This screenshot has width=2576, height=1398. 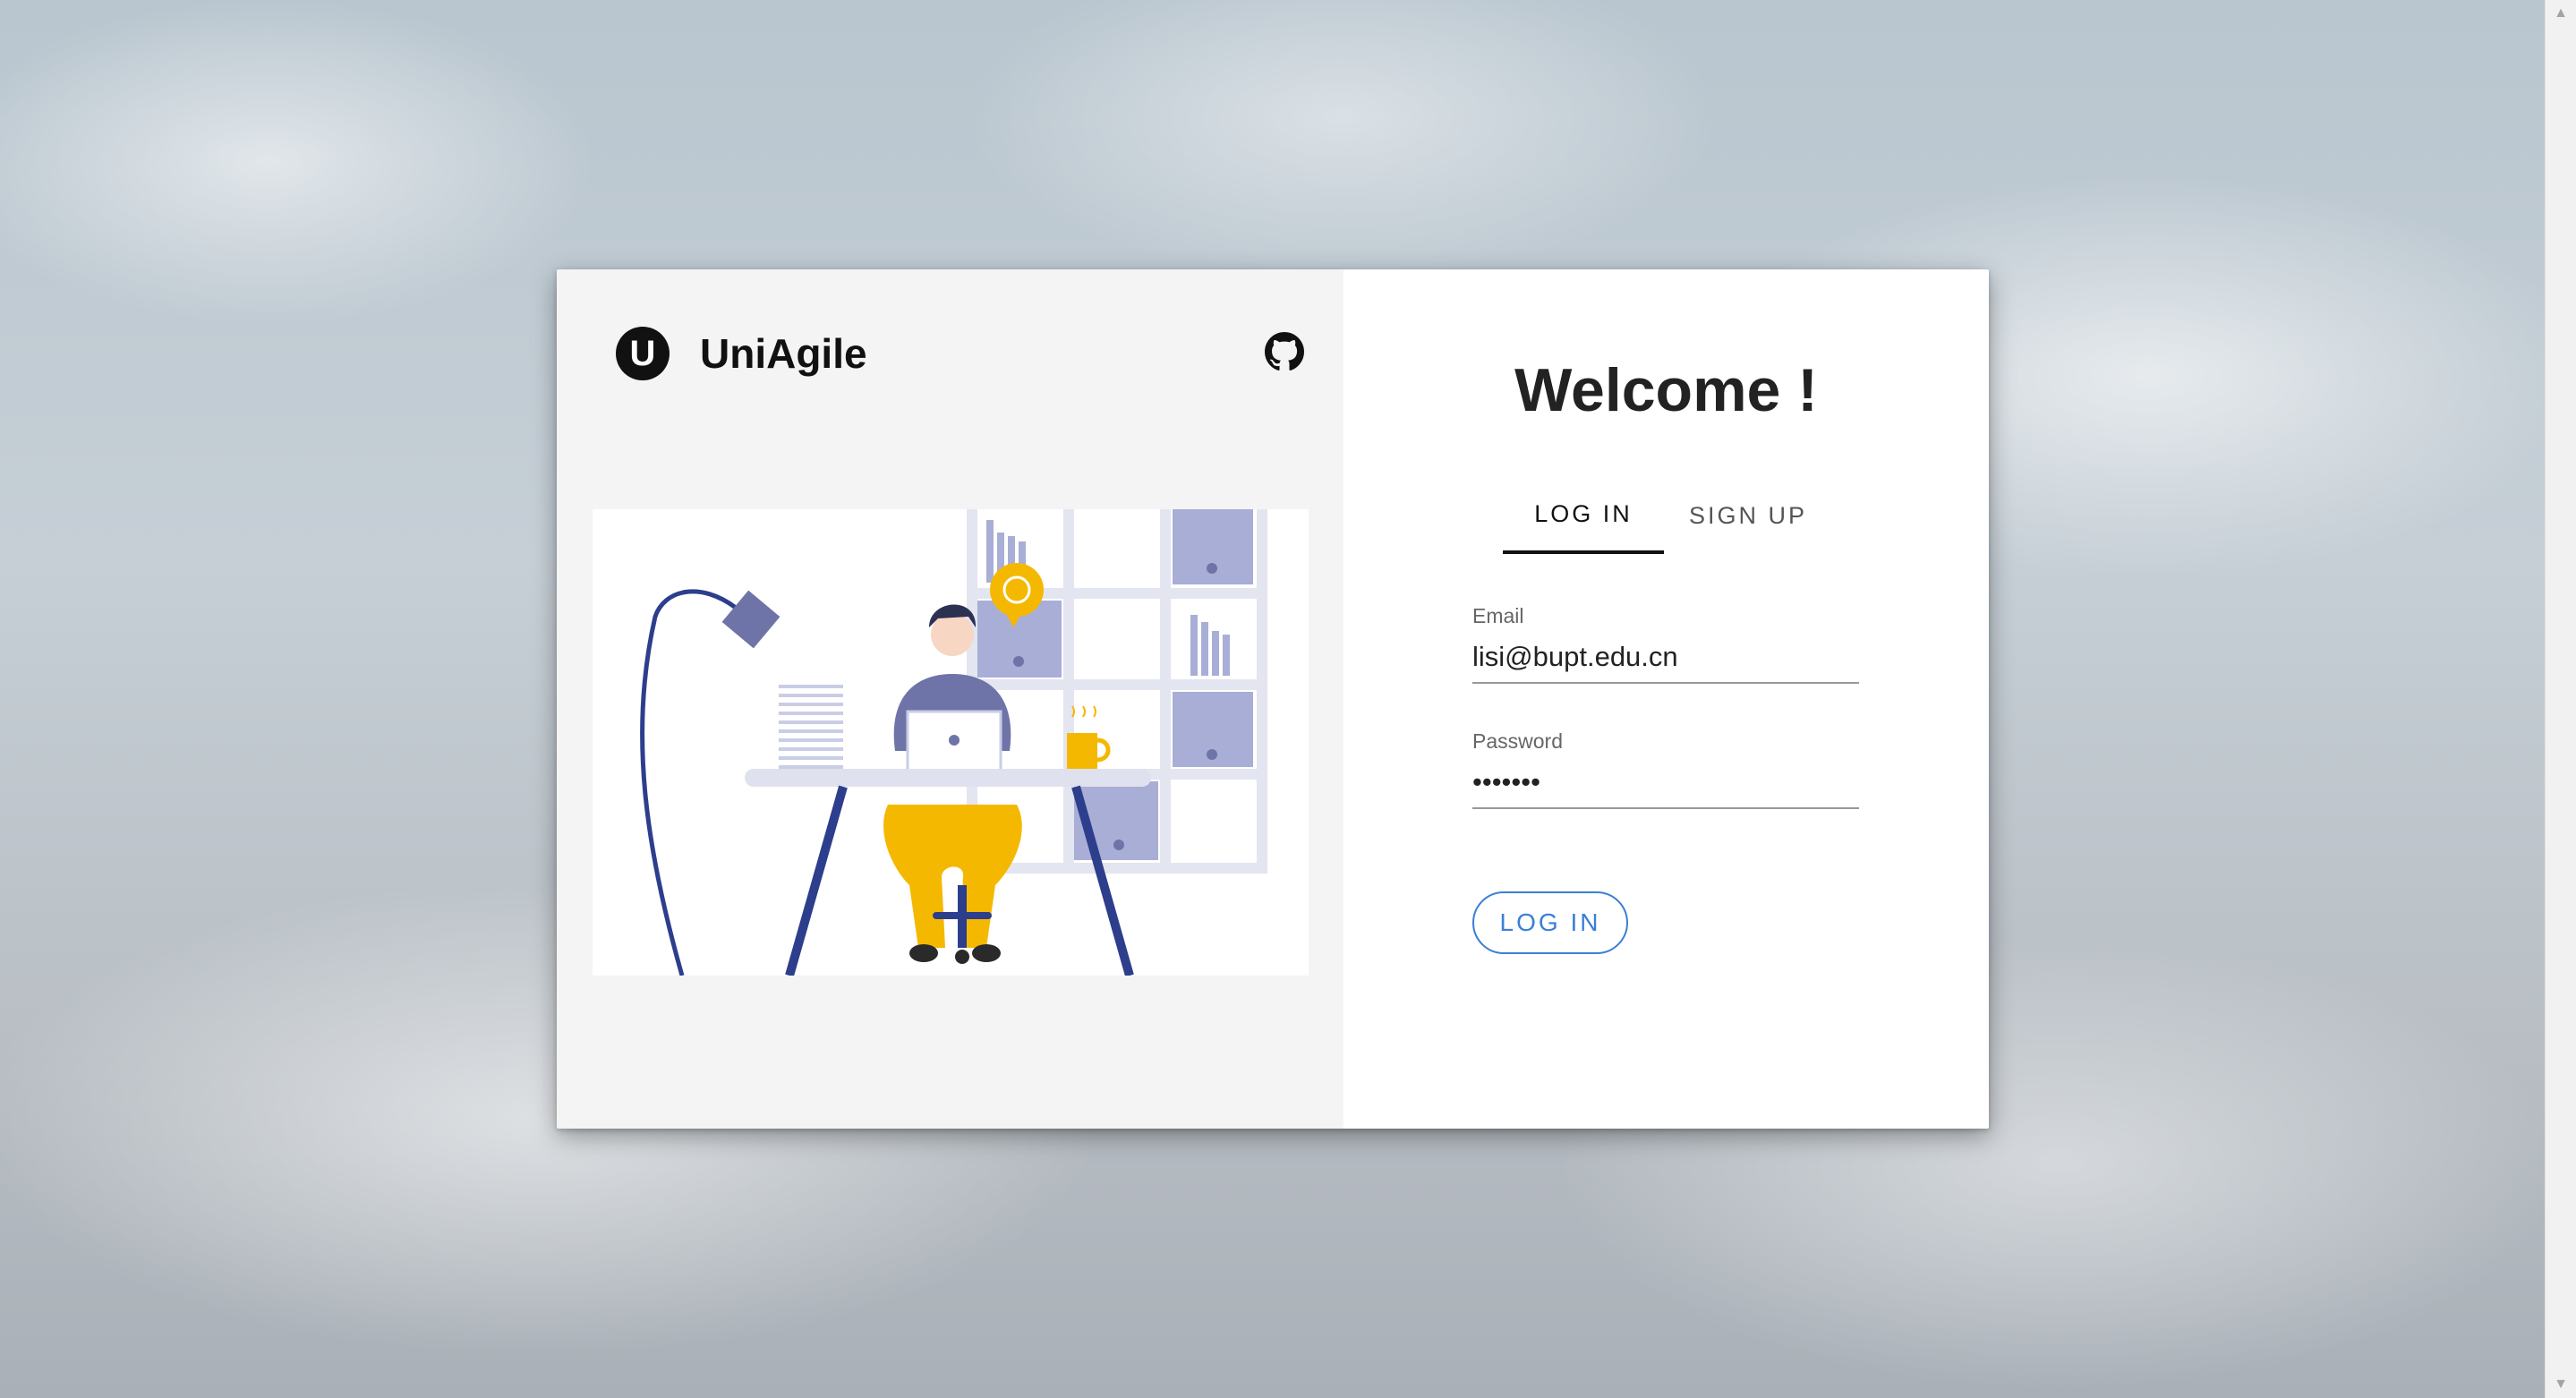 I want to click on password-label: Password, so click(x=1517, y=741).